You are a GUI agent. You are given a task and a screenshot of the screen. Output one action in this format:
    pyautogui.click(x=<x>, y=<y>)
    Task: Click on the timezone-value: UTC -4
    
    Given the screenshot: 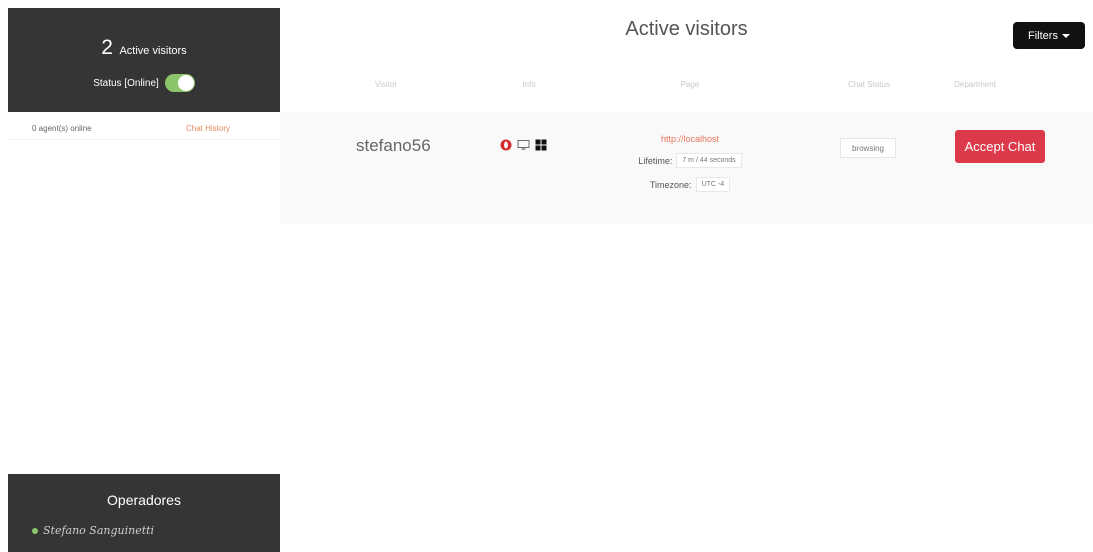 What is the action you would take?
    pyautogui.click(x=713, y=184)
    